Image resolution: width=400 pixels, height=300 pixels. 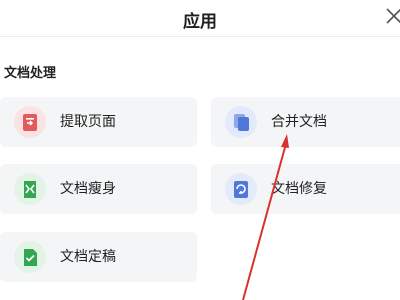 What do you see at coordinates (88, 257) in the screenshot?
I see `tool-label: 文档定稿` at bounding box center [88, 257].